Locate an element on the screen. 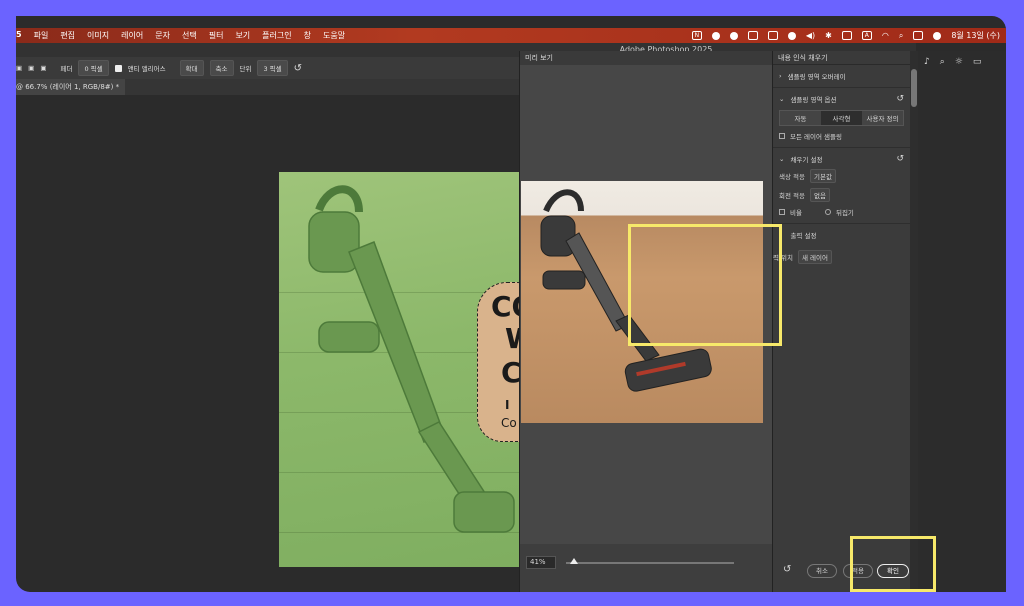 The height and width of the screenshot is (606, 1024). scale-checkbox is located at coordinates (782, 212).